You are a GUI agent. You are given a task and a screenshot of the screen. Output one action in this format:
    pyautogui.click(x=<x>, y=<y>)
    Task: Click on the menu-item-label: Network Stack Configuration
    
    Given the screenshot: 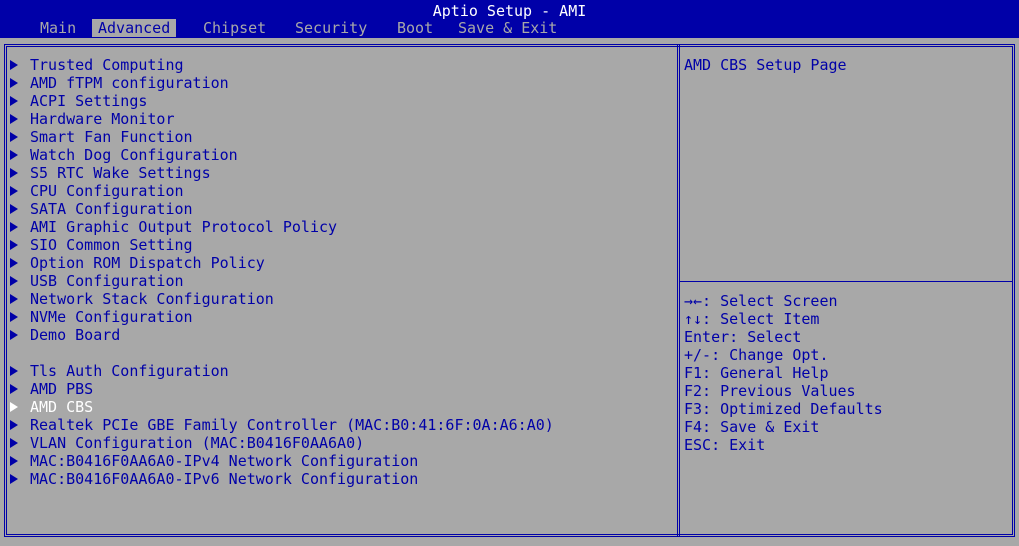 What is the action you would take?
    pyautogui.click(x=152, y=299)
    